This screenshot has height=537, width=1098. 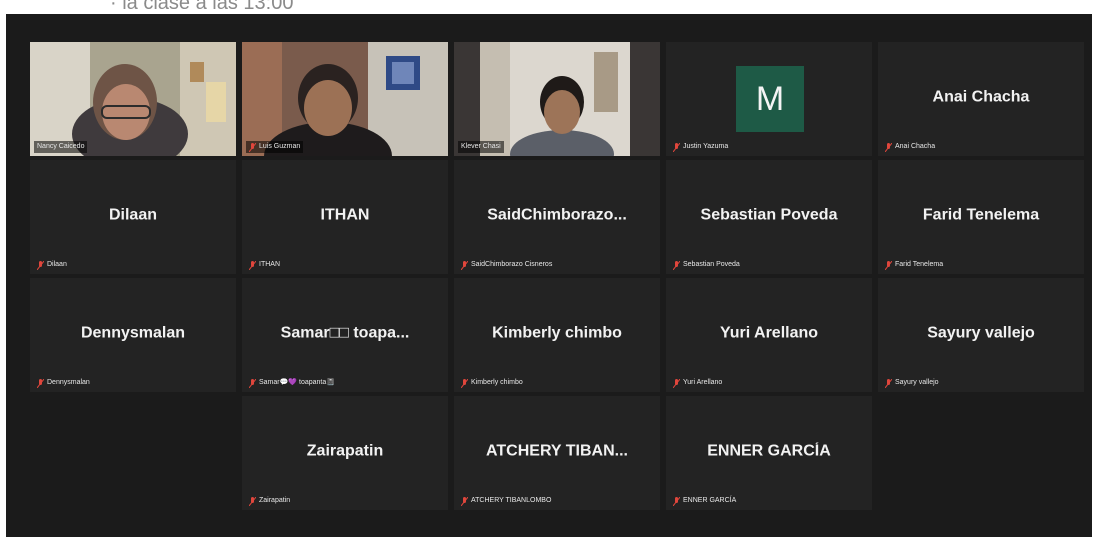 What do you see at coordinates (481, 147) in the screenshot?
I see `participant-label: Klever Chasi` at bounding box center [481, 147].